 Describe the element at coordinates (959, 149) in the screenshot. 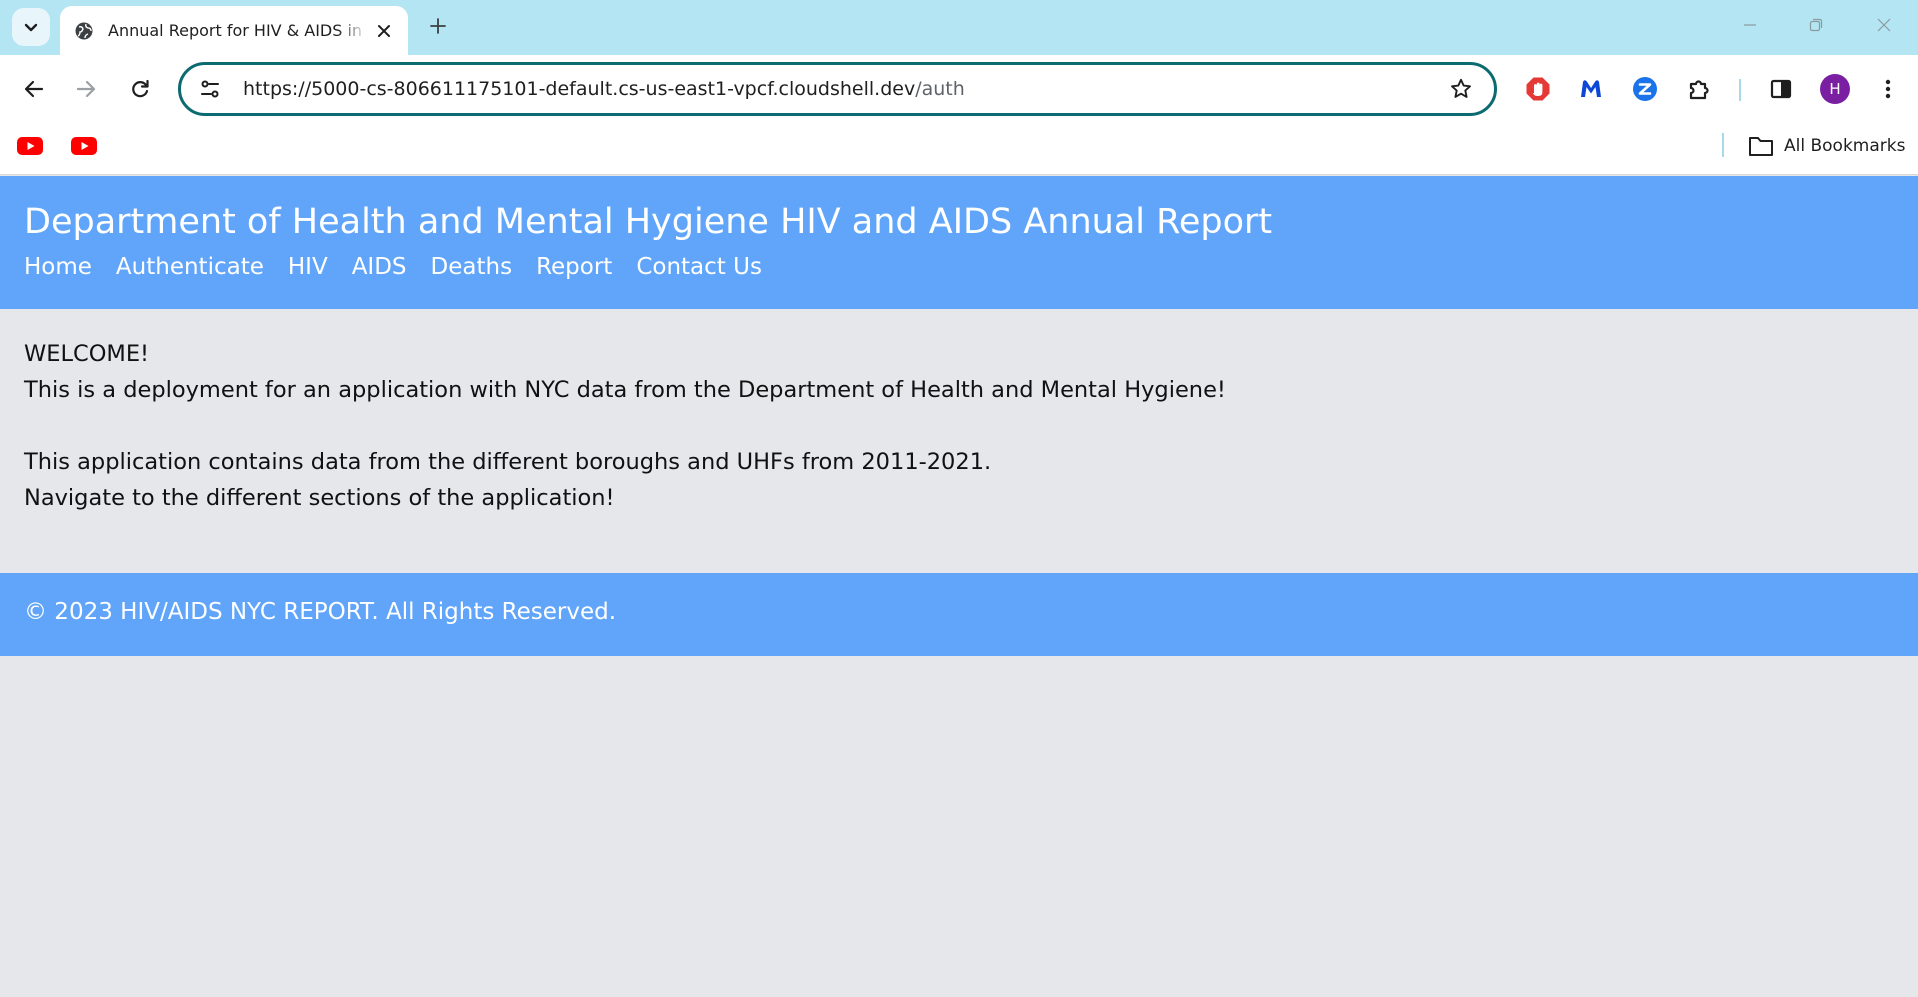

I see `bookmarks-bar: All Bookmarks` at that location.